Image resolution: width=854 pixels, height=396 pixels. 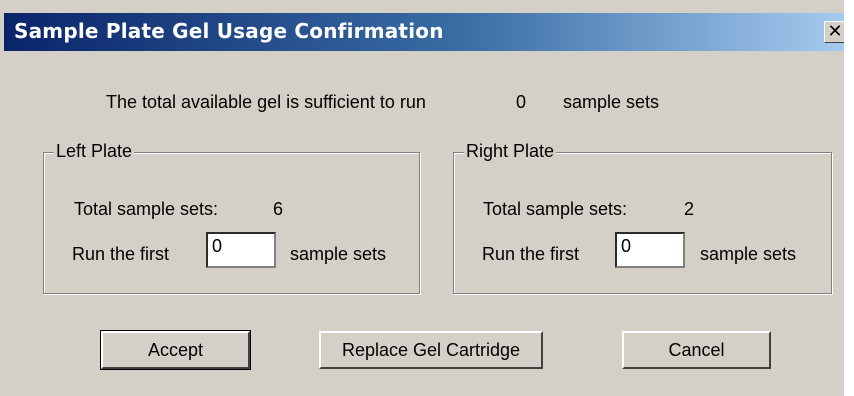 I want to click on close-icon: ✕, so click(x=835, y=31).